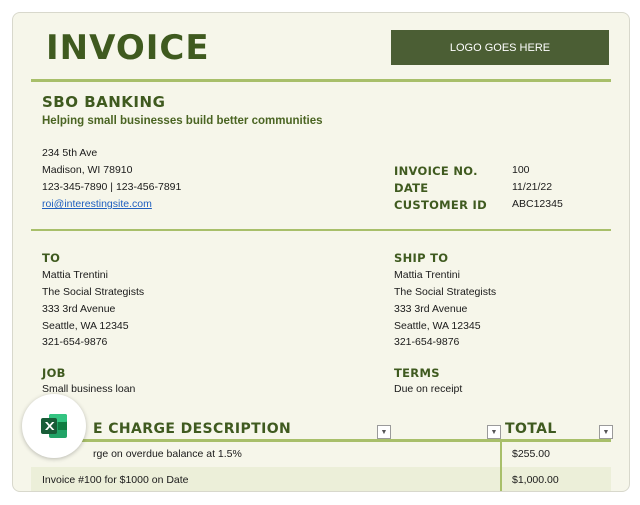 This screenshot has height=505, width=640. Describe the element at coordinates (417, 373) in the screenshot. I see `terms-label: TERMS` at that location.